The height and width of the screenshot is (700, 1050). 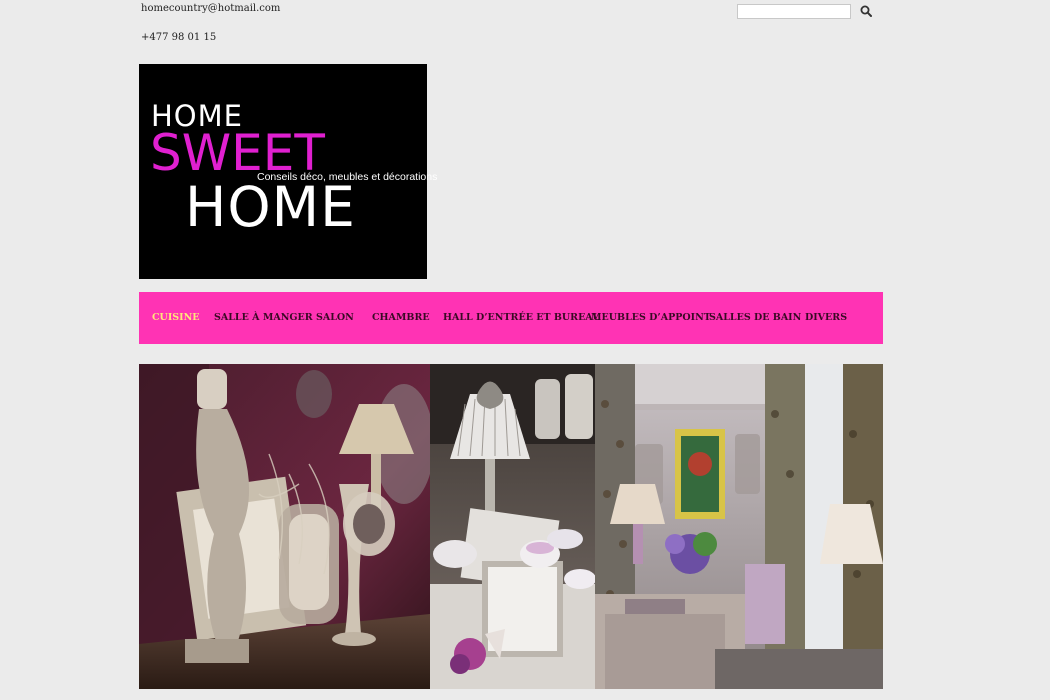 What do you see at coordinates (210, 8) in the screenshot?
I see `contact-email: homecountry@hotmail.com` at bounding box center [210, 8].